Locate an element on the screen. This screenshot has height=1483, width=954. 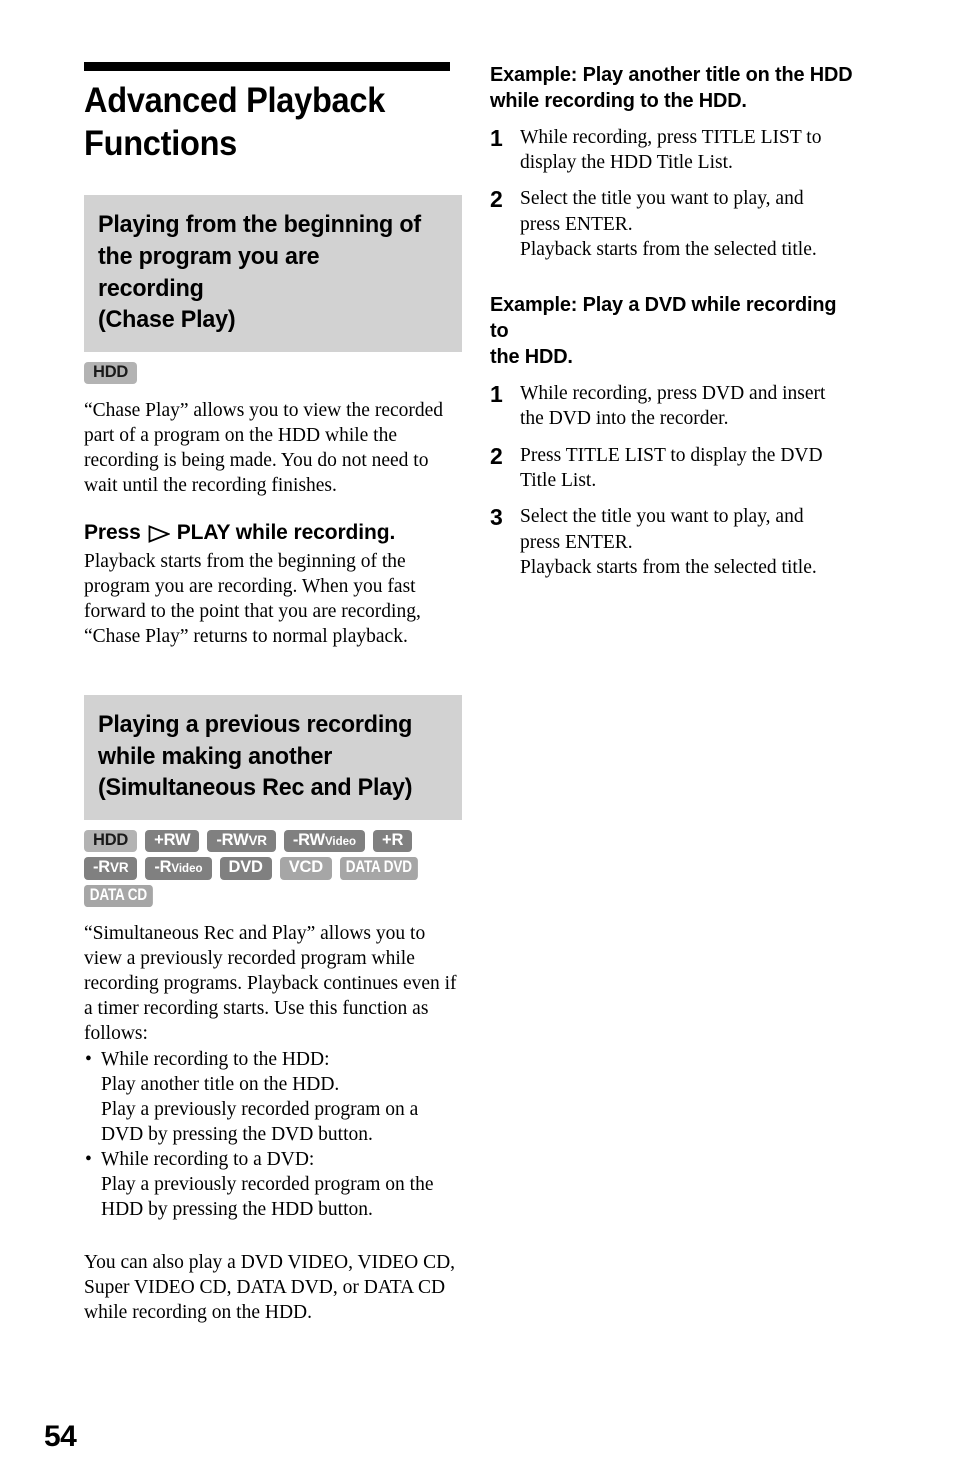
media-badge-rwvideo: -RWVideo is located at coordinates (324, 841).